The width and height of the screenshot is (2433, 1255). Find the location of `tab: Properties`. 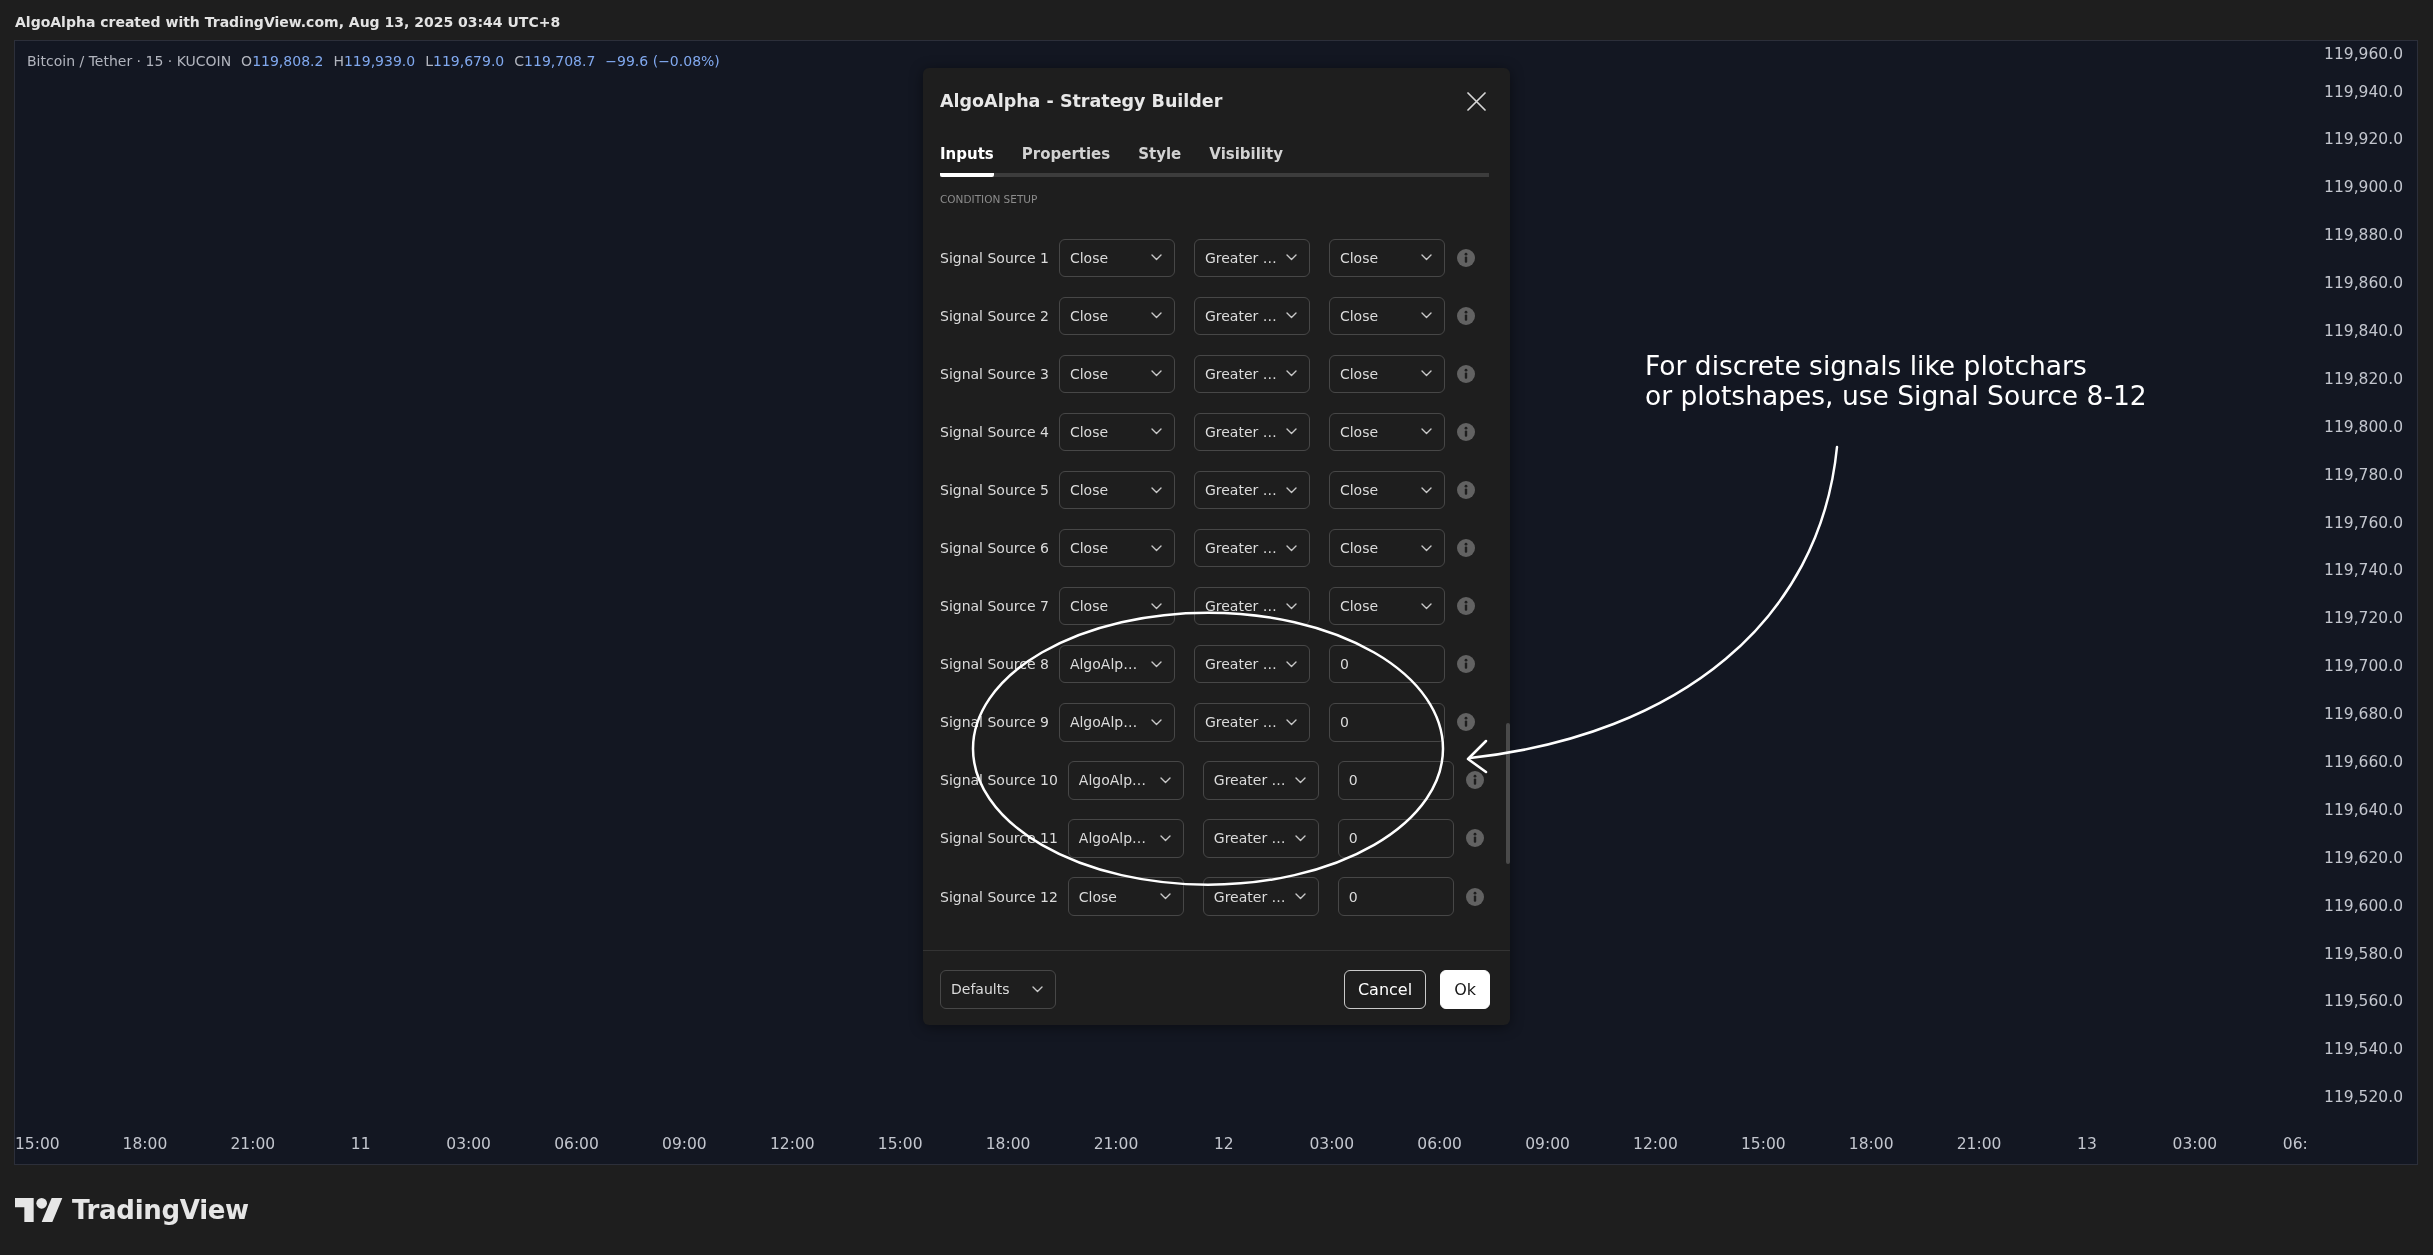

tab: Properties is located at coordinates (1066, 159).